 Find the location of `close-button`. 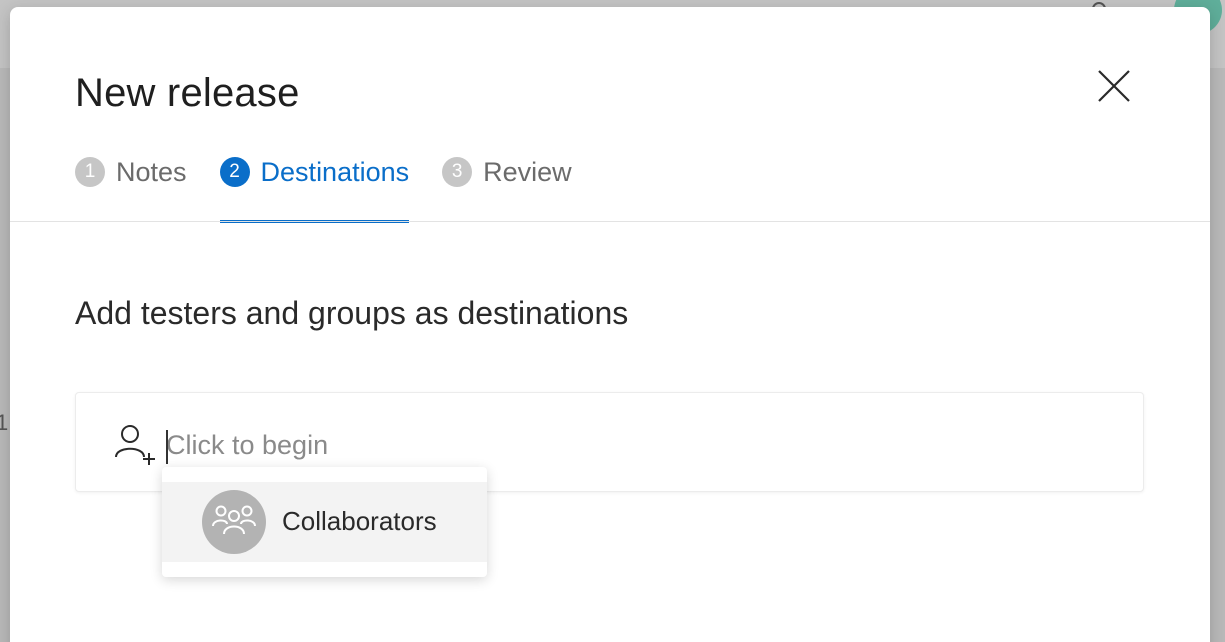

close-button is located at coordinates (1115, 87).